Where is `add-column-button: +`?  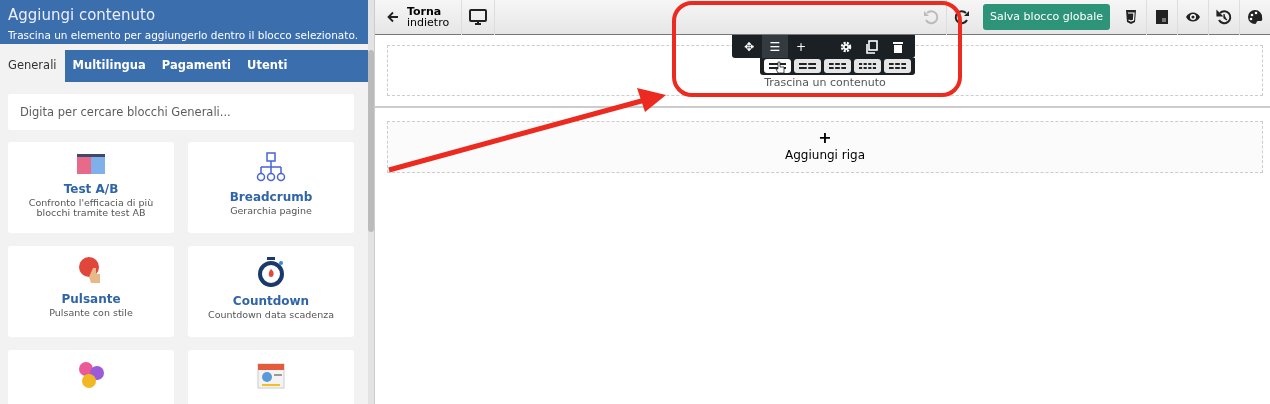 add-column-button: + is located at coordinates (801, 46).